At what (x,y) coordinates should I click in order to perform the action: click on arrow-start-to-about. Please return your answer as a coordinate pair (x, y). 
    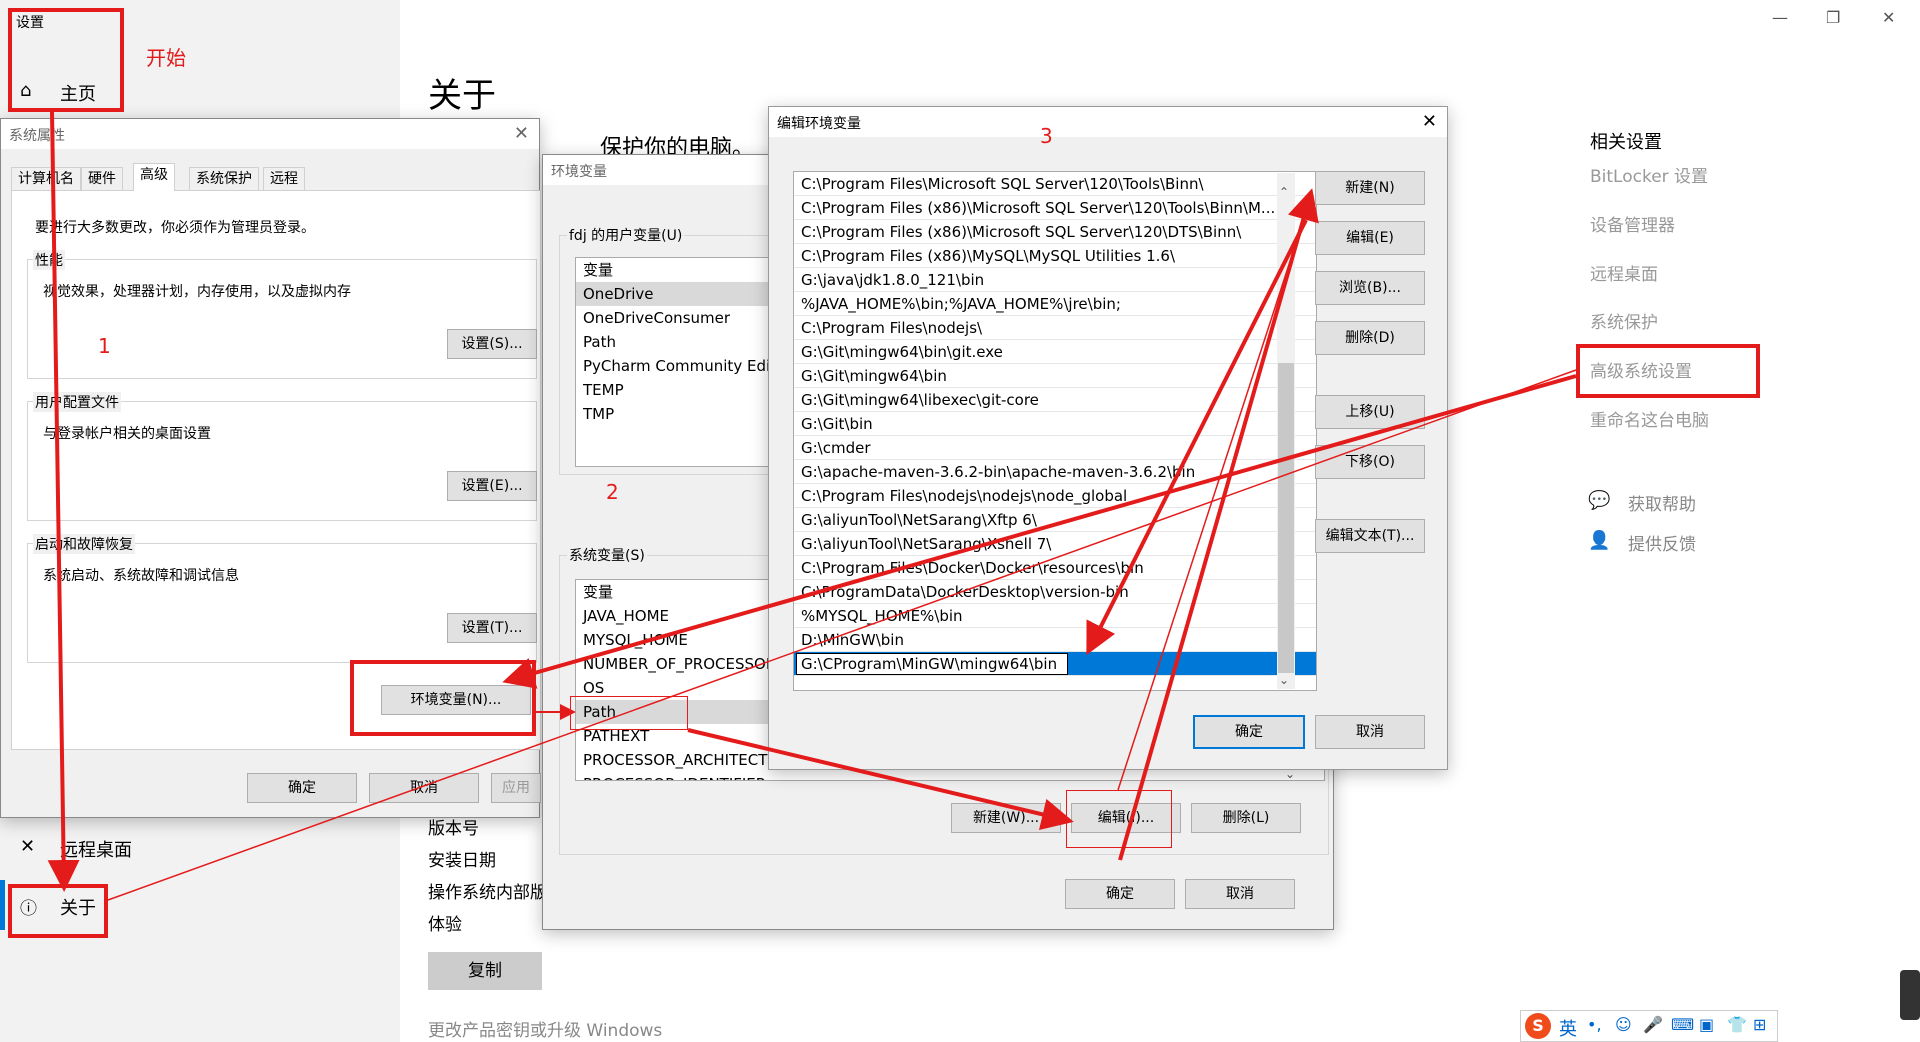
    Looking at the image, I should click on (63, 501).